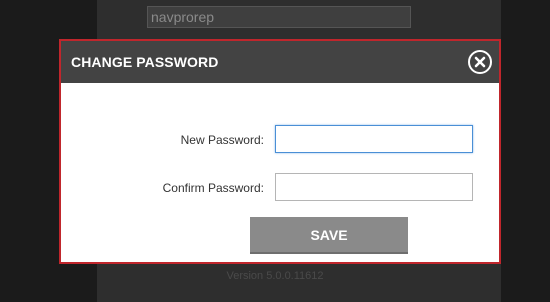 Image resolution: width=550 pixels, height=302 pixels. I want to click on confirm-password-input, so click(374, 187).